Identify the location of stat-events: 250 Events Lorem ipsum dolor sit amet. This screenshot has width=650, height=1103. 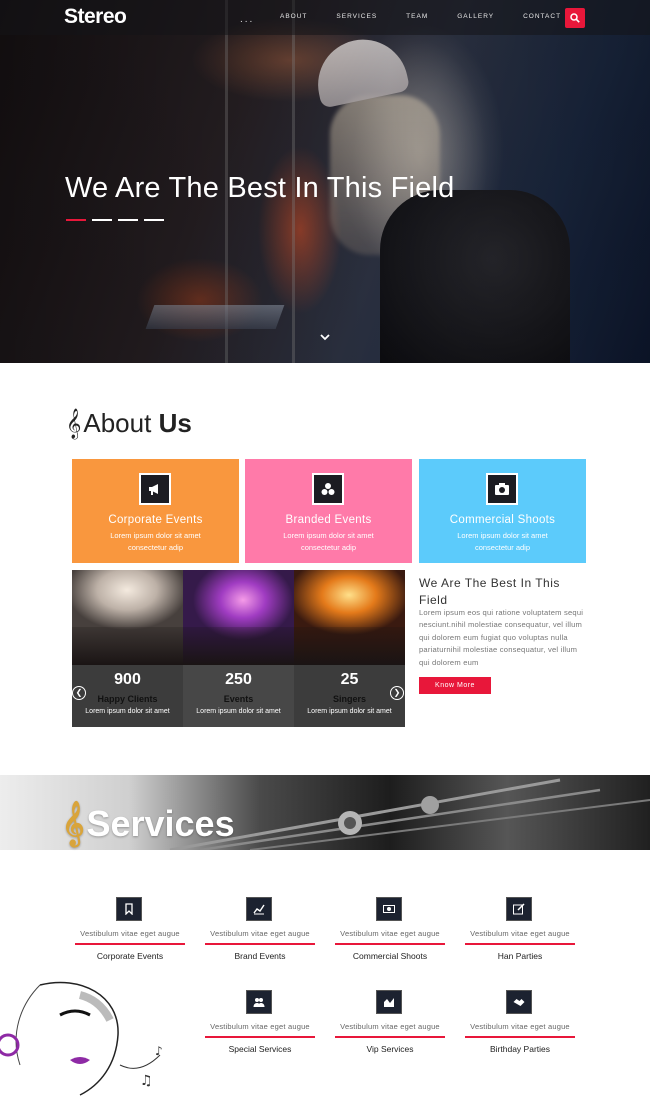
(238, 696).